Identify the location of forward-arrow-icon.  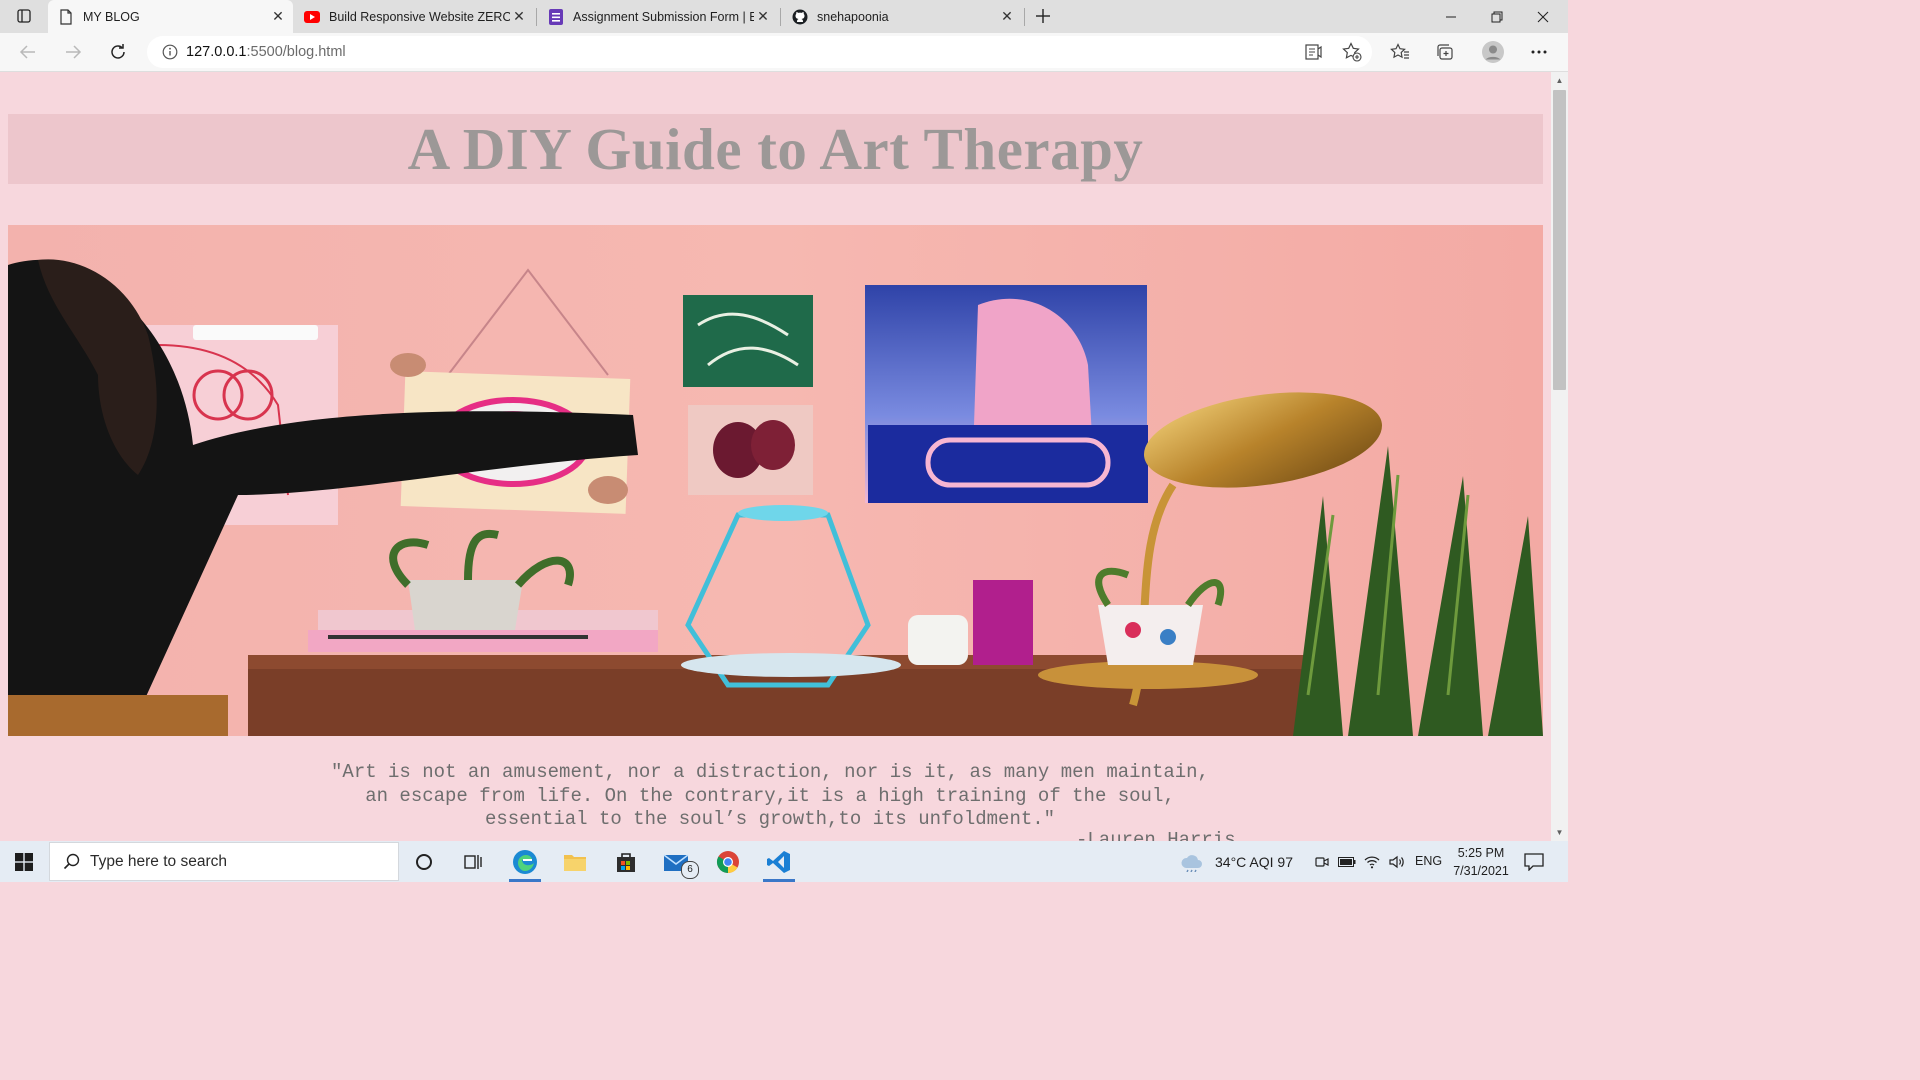
(74, 52).